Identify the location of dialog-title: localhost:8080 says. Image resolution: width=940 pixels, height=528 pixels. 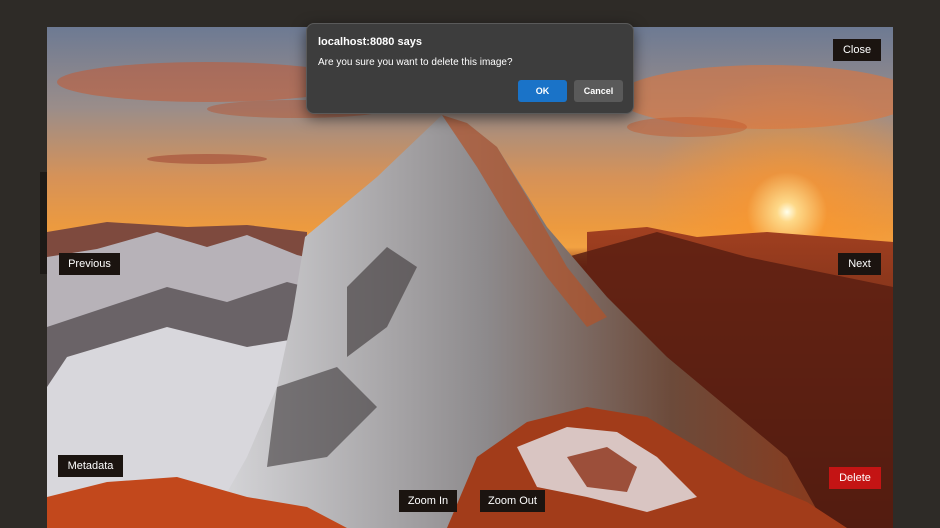
(370, 42).